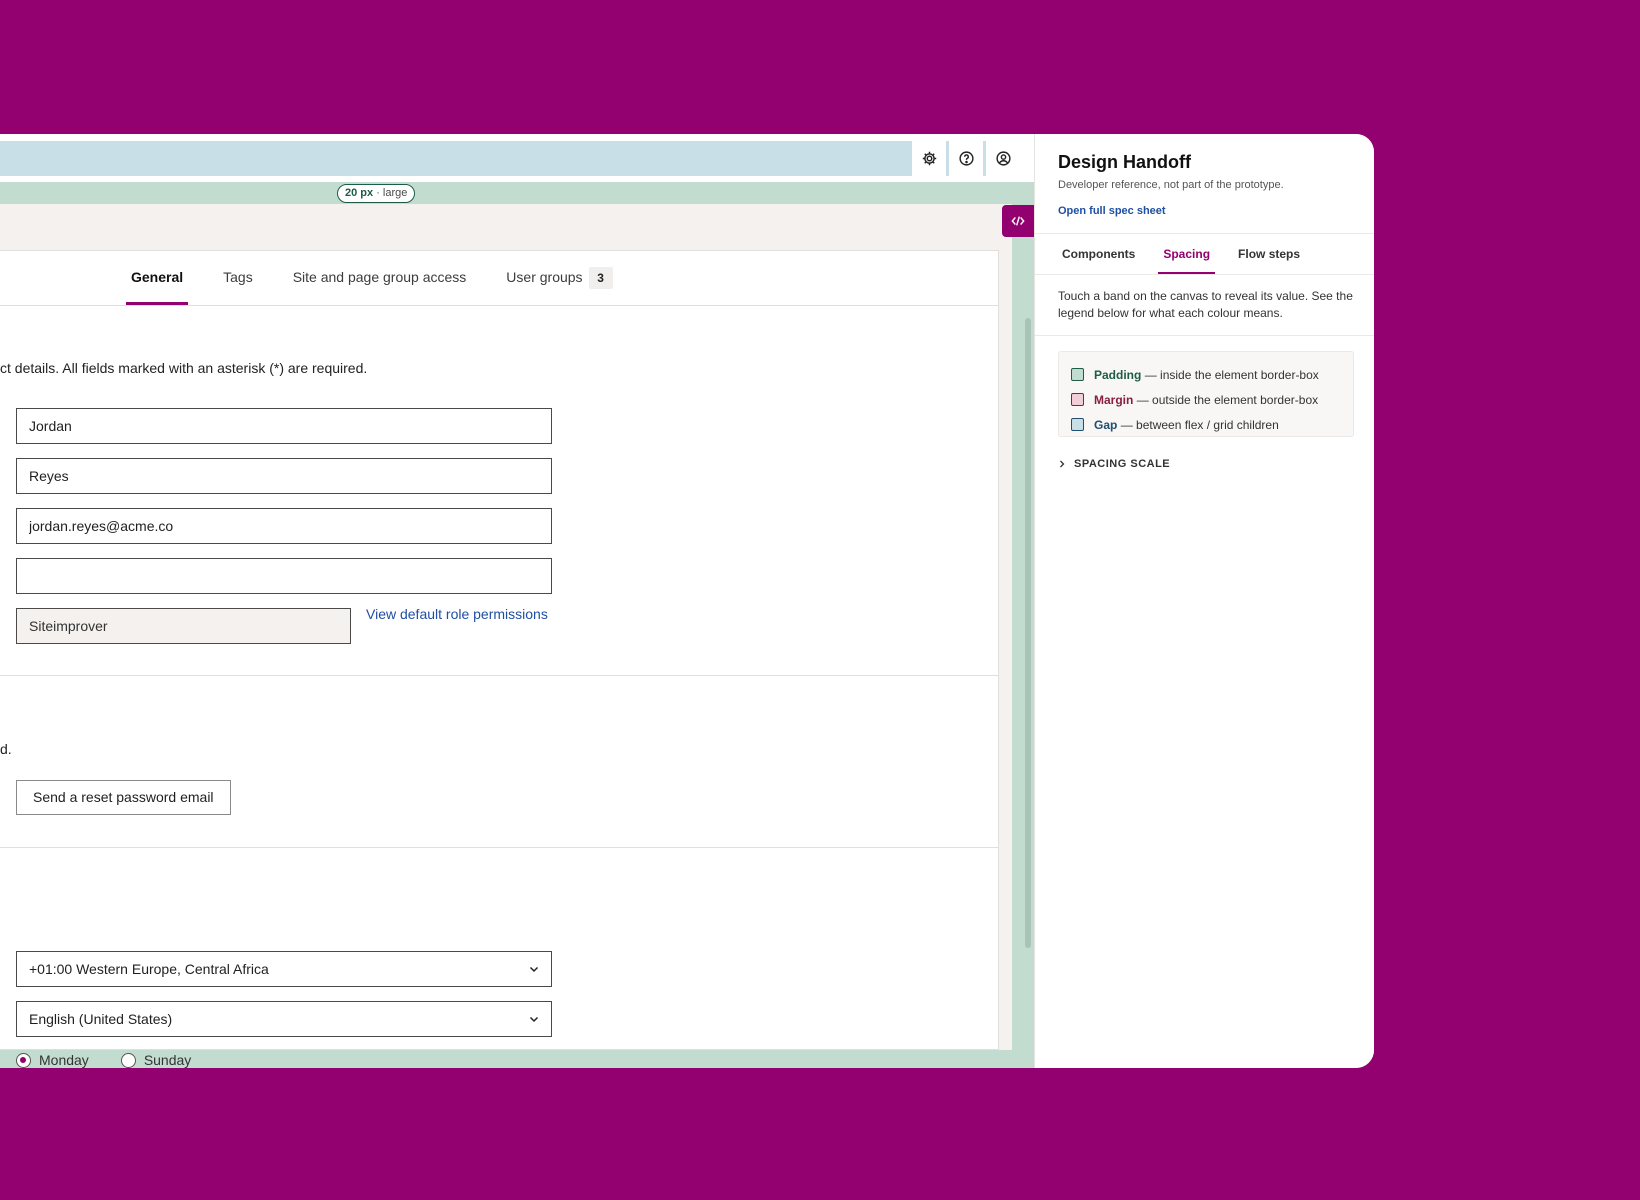 The width and height of the screenshot is (1640, 1200). Describe the element at coordinates (359, 193) in the screenshot. I see `spacing-value: 20 px` at that location.